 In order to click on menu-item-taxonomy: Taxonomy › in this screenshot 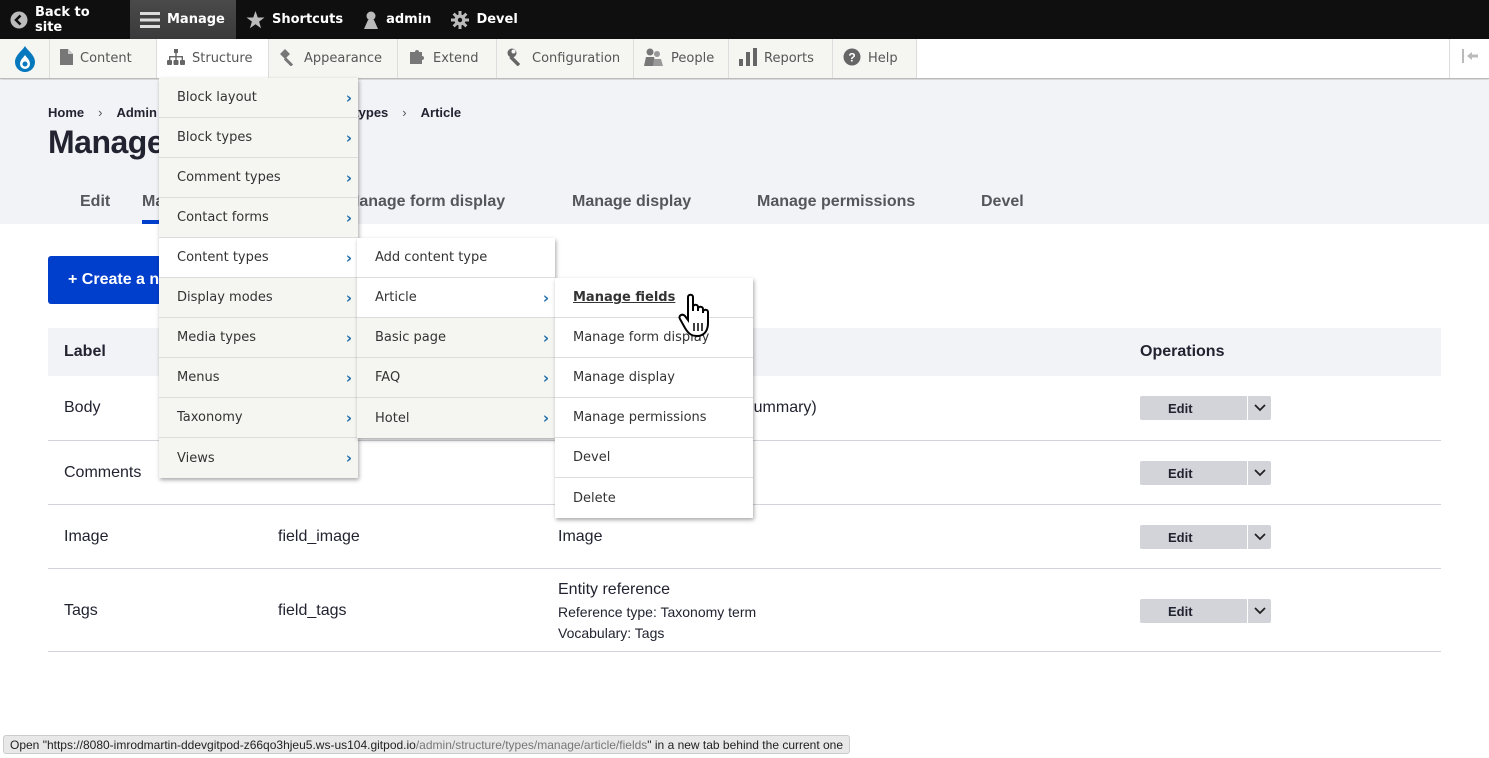, I will do `click(258, 418)`.